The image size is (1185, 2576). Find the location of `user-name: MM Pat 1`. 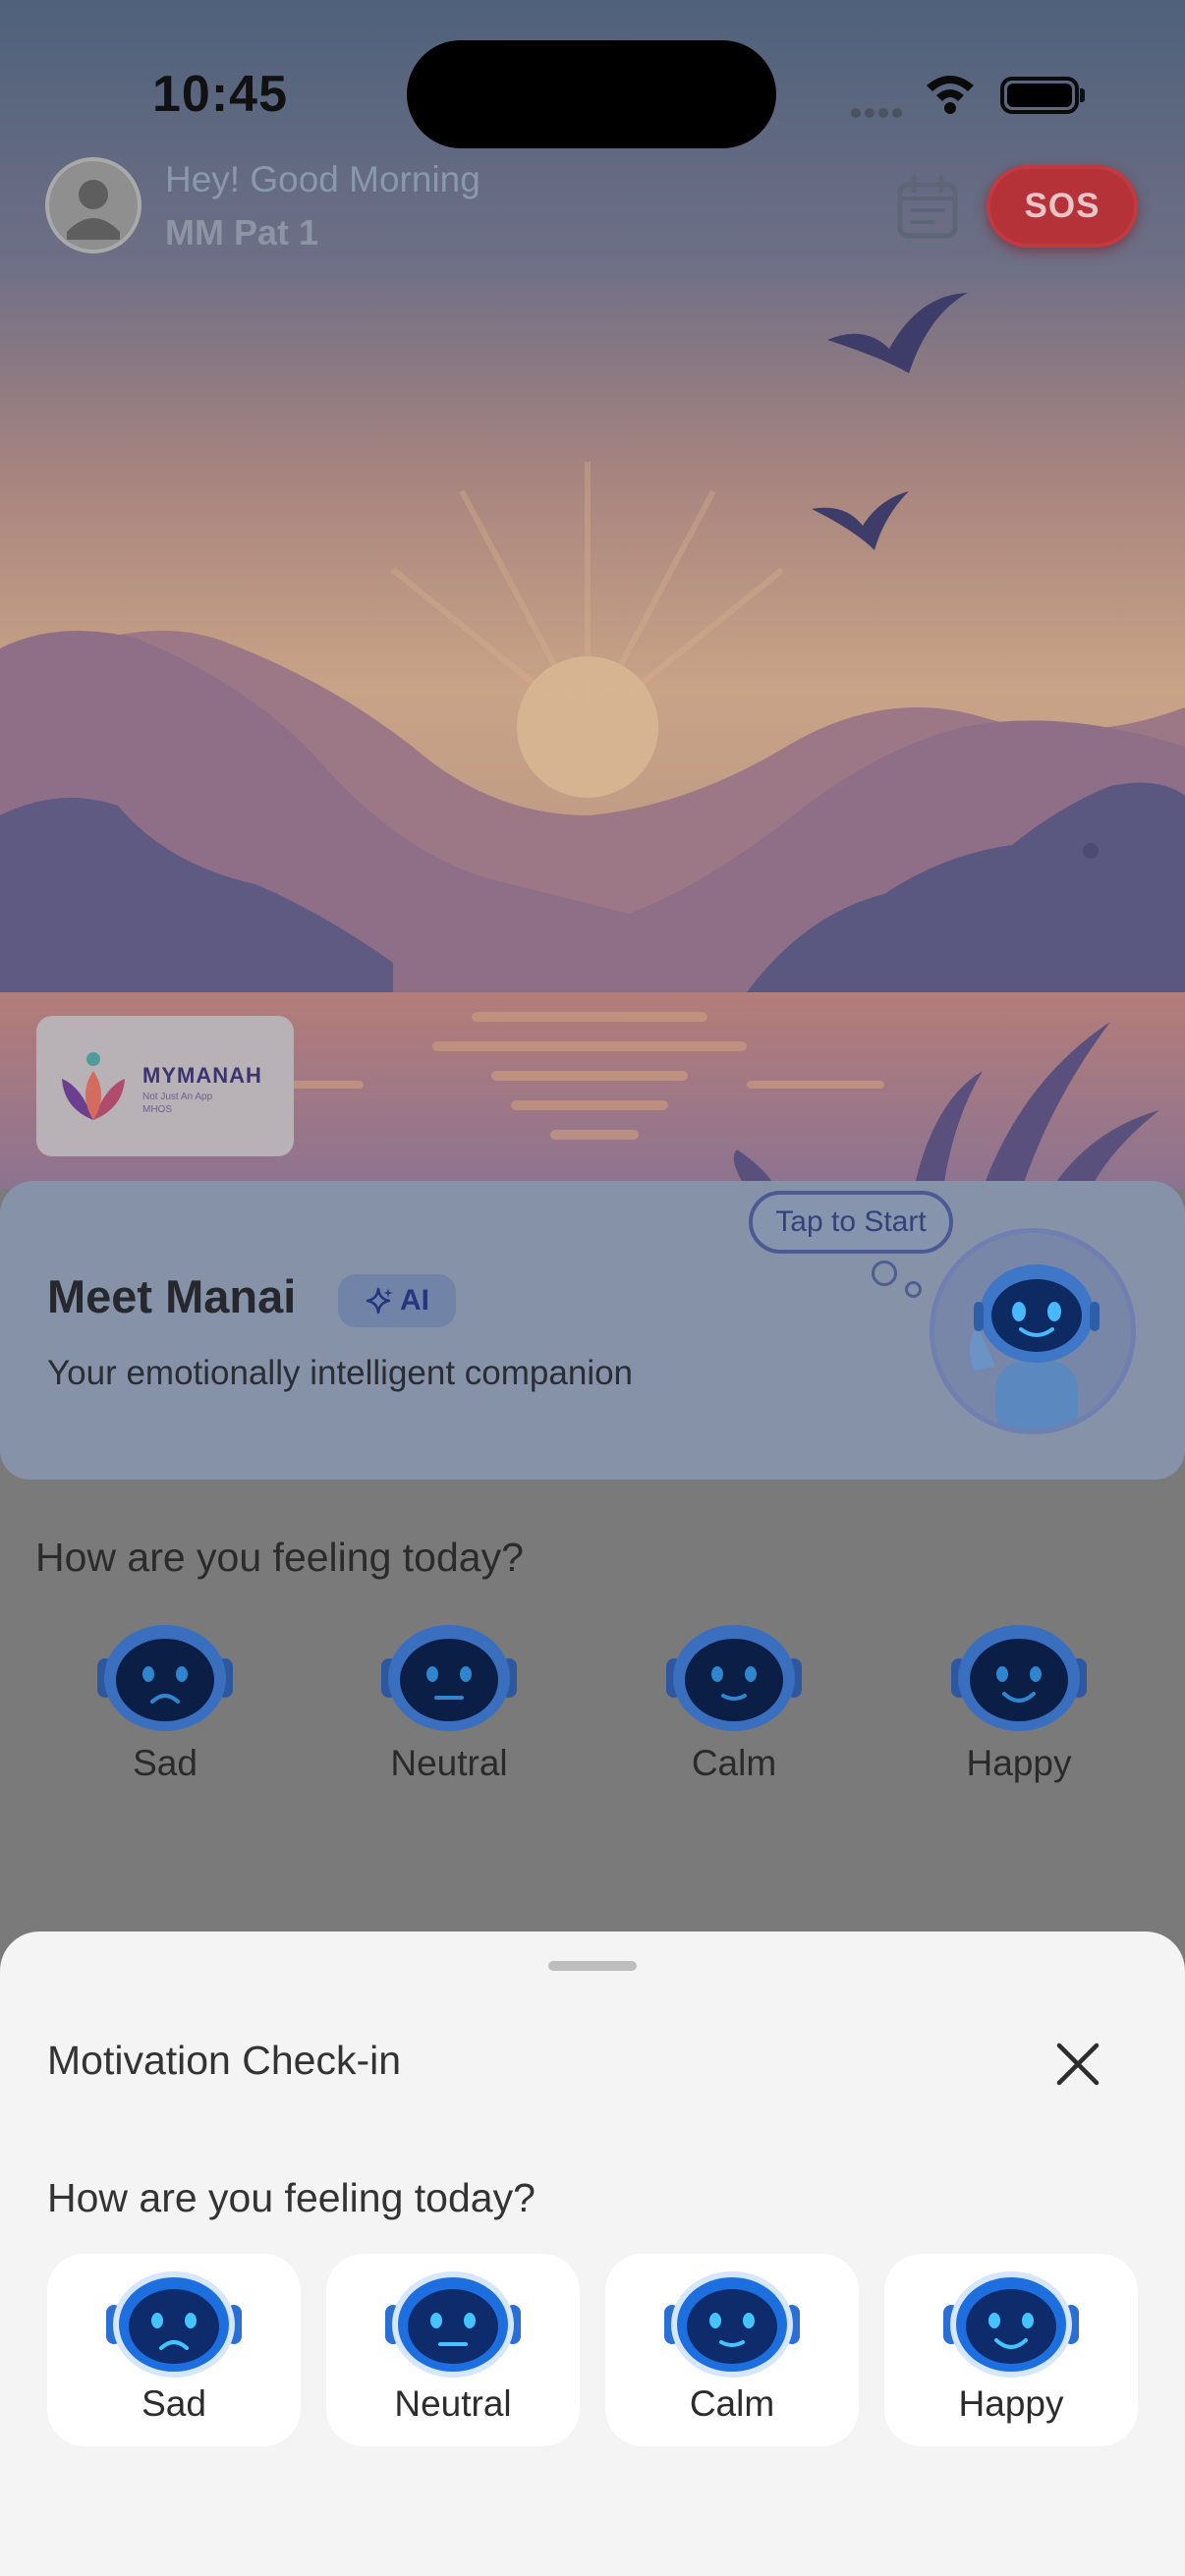

user-name: MM Pat 1 is located at coordinates (242, 232).